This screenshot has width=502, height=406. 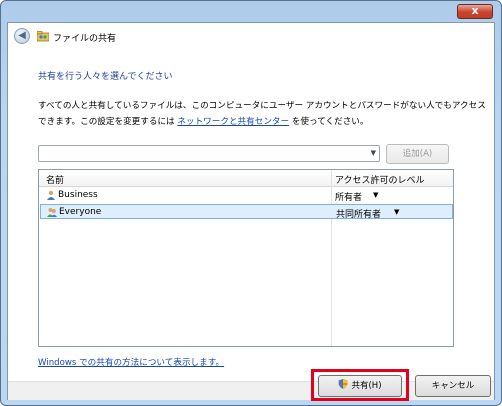 What do you see at coordinates (105, 77) in the screenshot?
I see `instruction-heading: 共有を行う人々を選んでください` at bounding box center [105, 77].